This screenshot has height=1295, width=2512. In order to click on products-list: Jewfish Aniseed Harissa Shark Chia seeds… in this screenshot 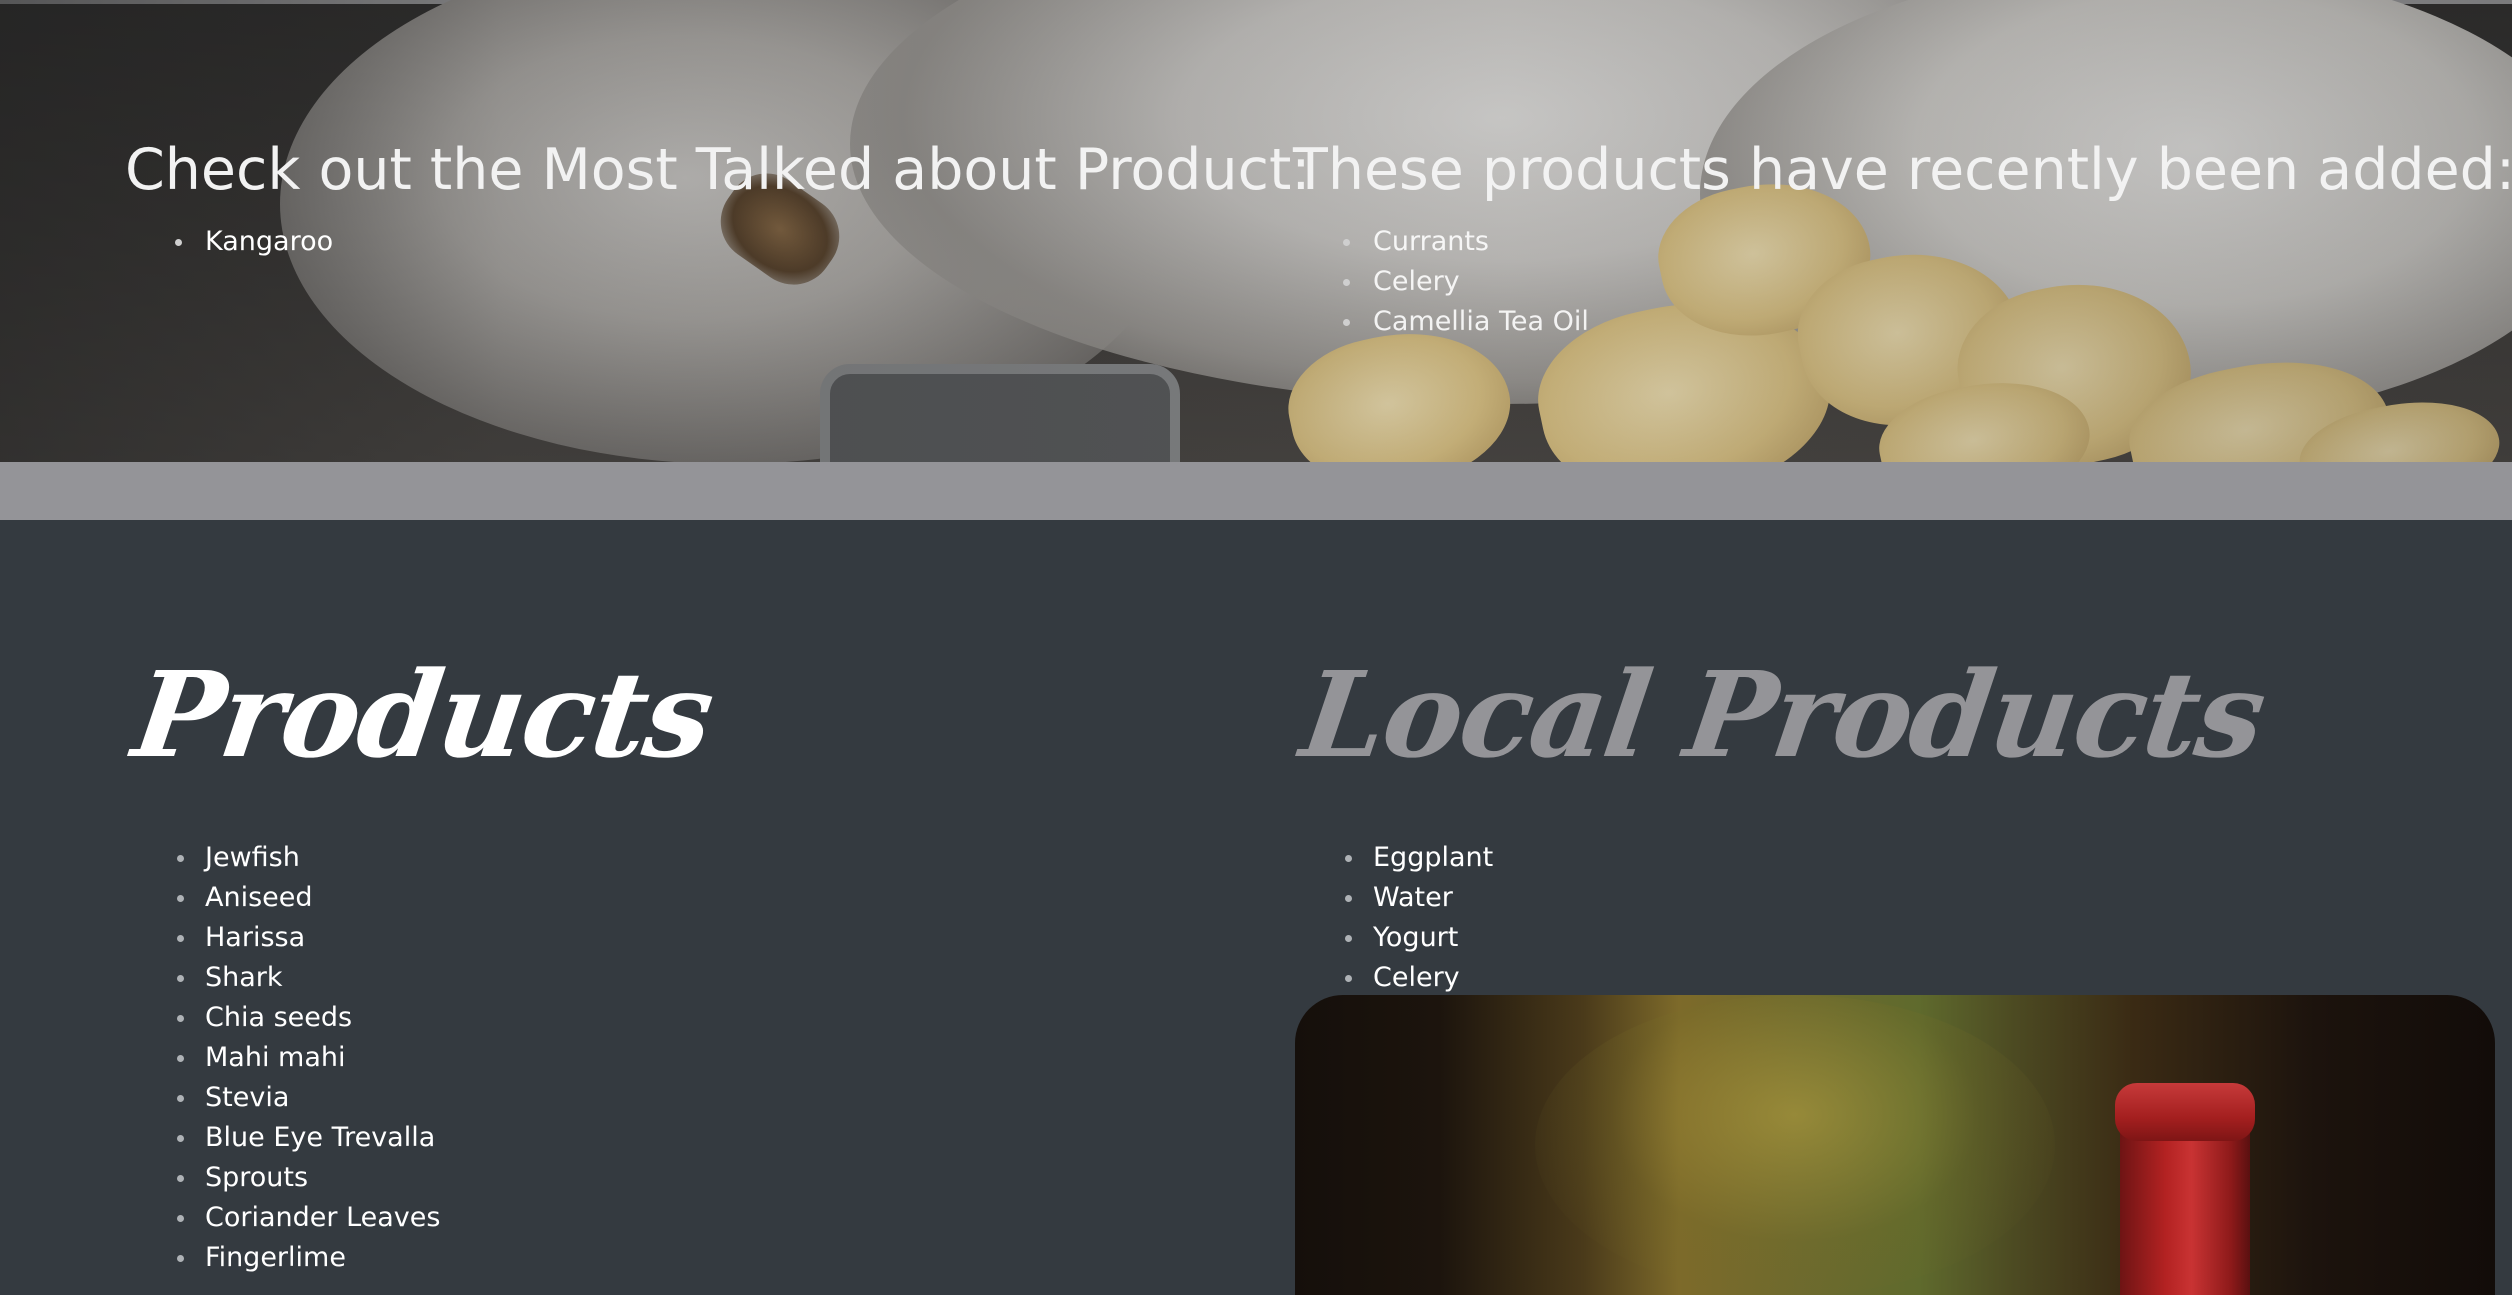, I will do `click(412, 1058)`.